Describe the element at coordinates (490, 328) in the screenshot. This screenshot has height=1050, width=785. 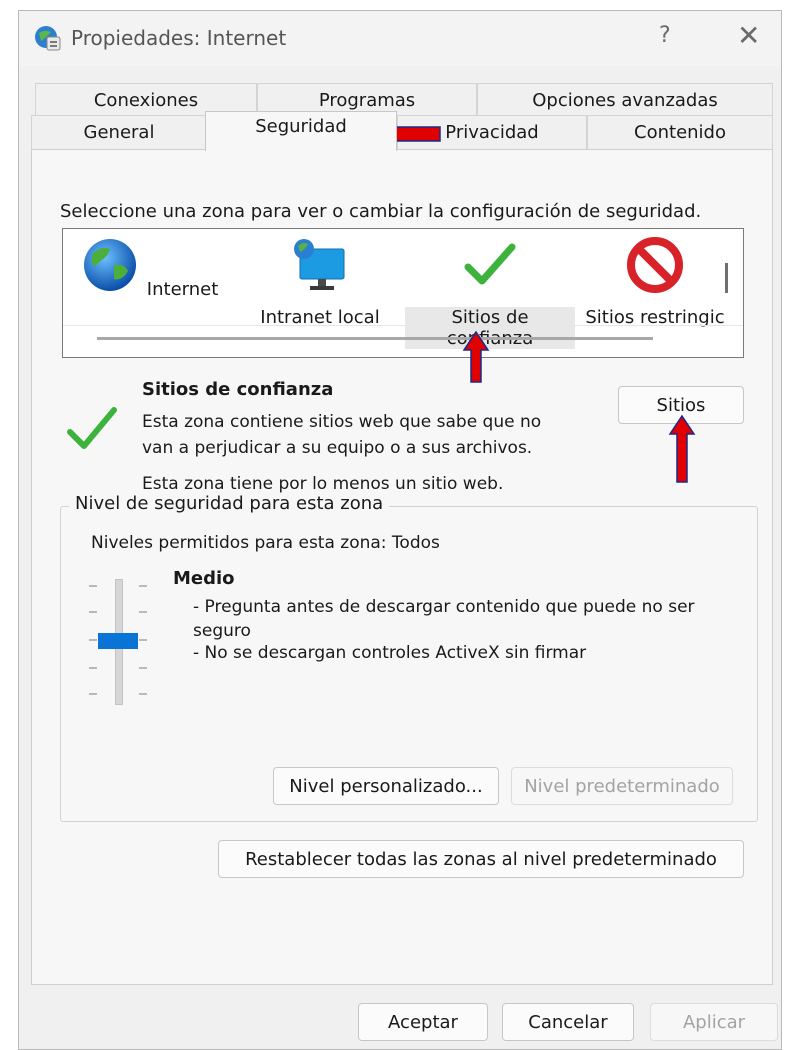
I see `zone-label: Sitios de confianza` at that location.